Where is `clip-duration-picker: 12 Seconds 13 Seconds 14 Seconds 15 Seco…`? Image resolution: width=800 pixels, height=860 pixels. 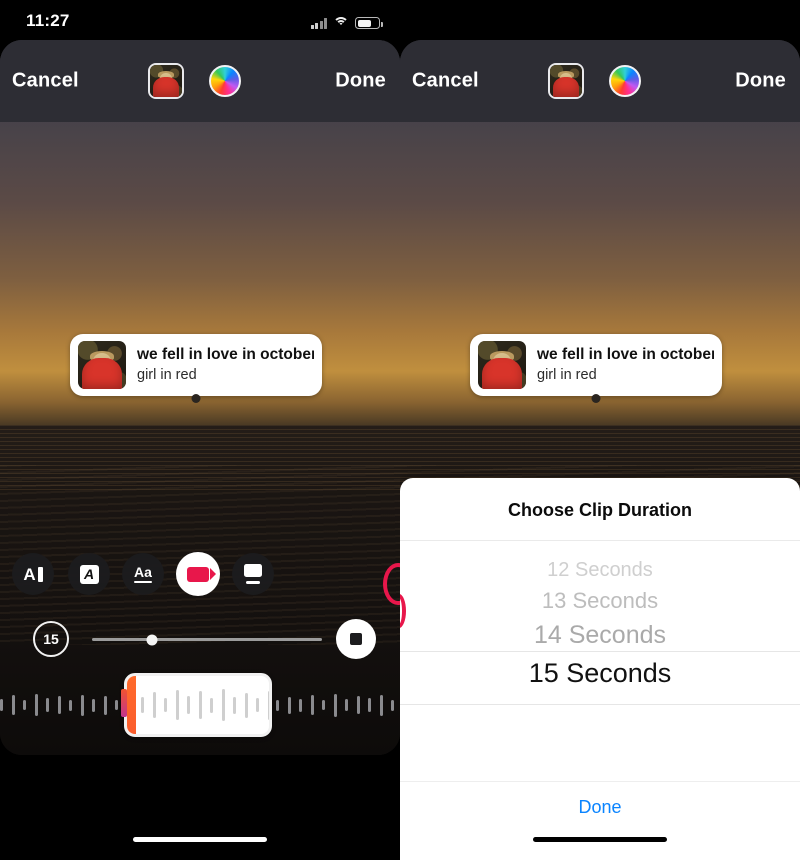
clip-duration-picker: 12 Seconds 13 Seconds 14 Seconds 15 Seco… is located at coordinates (600, 658).